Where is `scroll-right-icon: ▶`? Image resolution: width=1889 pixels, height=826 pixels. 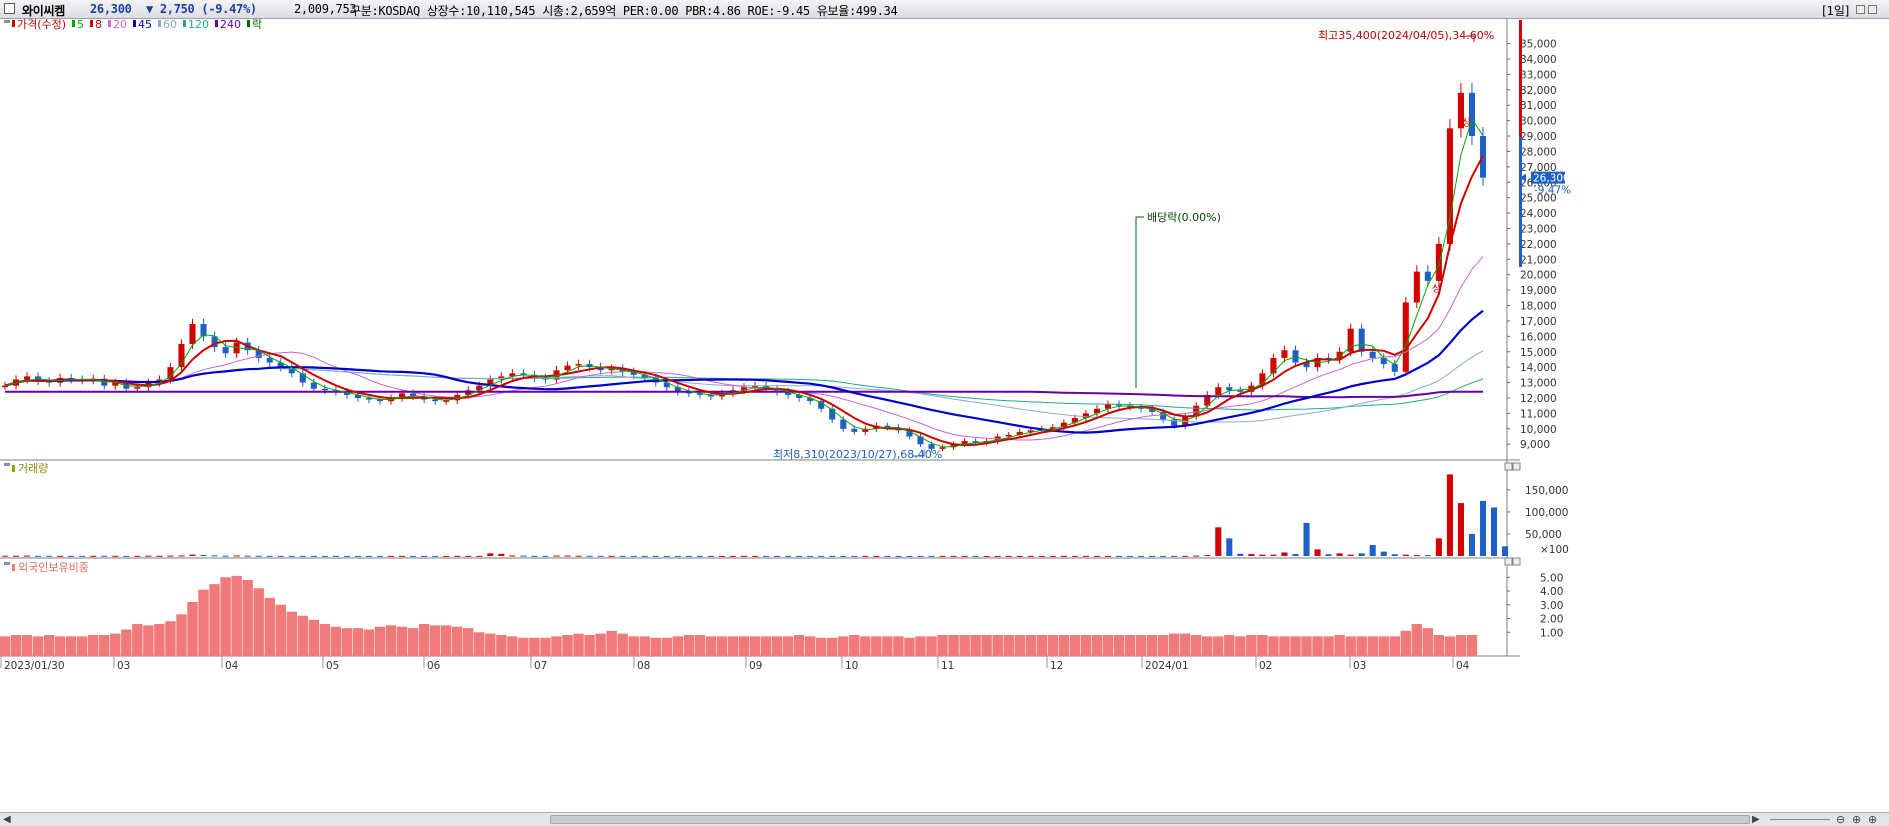
scroll-right-icon: ▶ is located at coordinates (1756, 819).